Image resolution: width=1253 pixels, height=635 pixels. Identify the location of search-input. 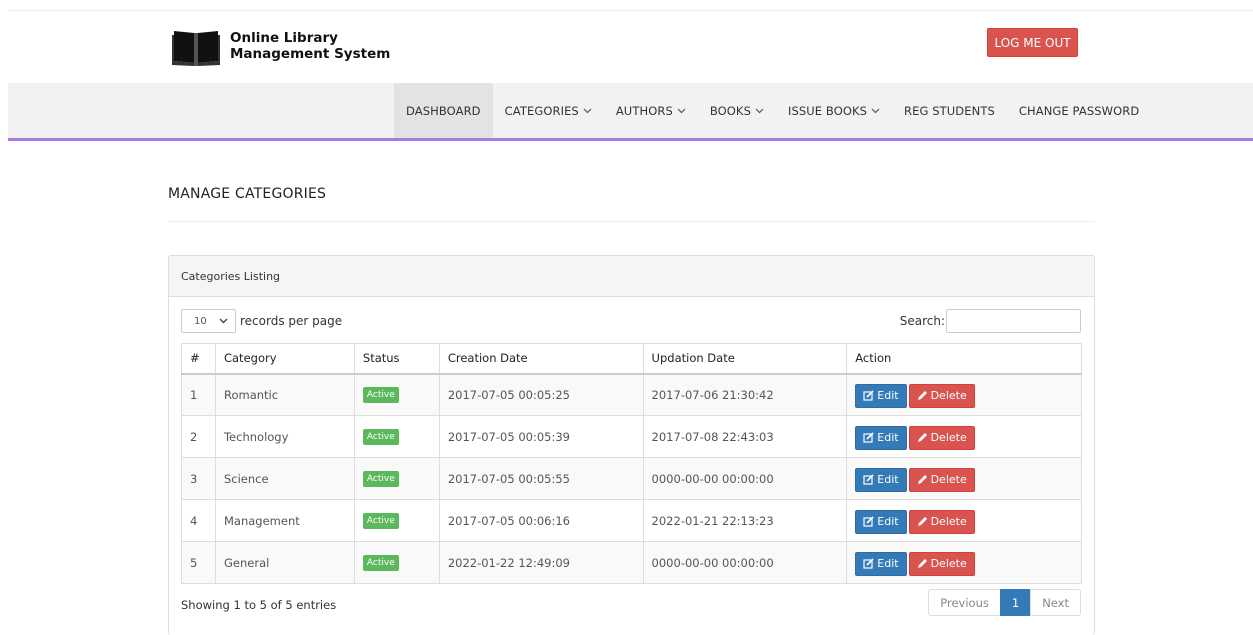
(1013, 321).